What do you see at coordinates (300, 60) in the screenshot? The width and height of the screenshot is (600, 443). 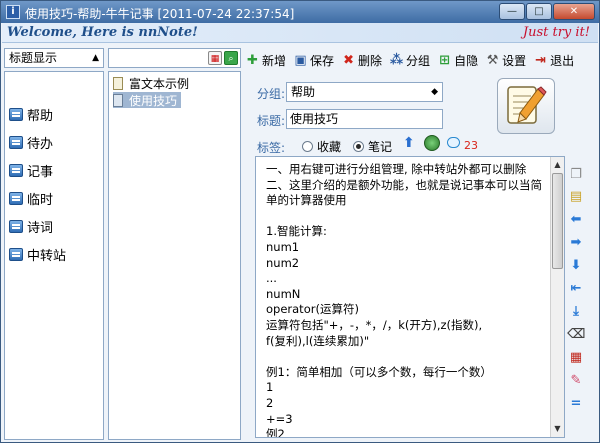 I see `save-icon: ▣` at bounding box center [300, 60].